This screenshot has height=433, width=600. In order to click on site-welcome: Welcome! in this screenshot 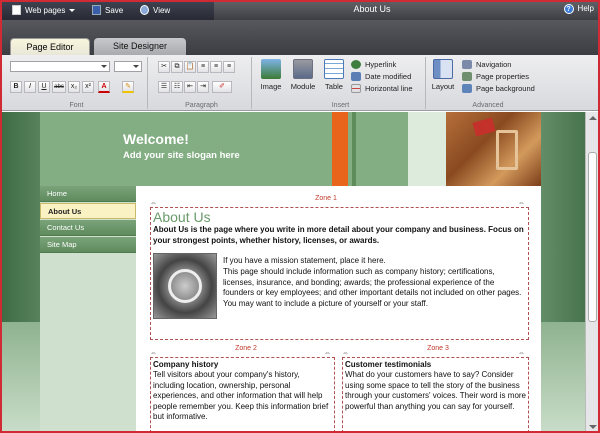, I will do `click(156, 139)`.